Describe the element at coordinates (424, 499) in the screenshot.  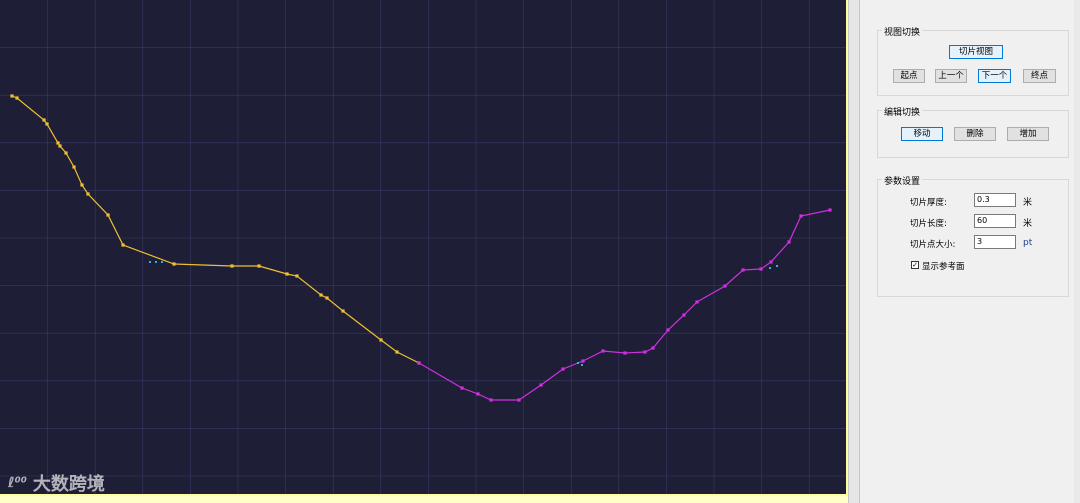
I see `viewport-bottom-border` at that location.